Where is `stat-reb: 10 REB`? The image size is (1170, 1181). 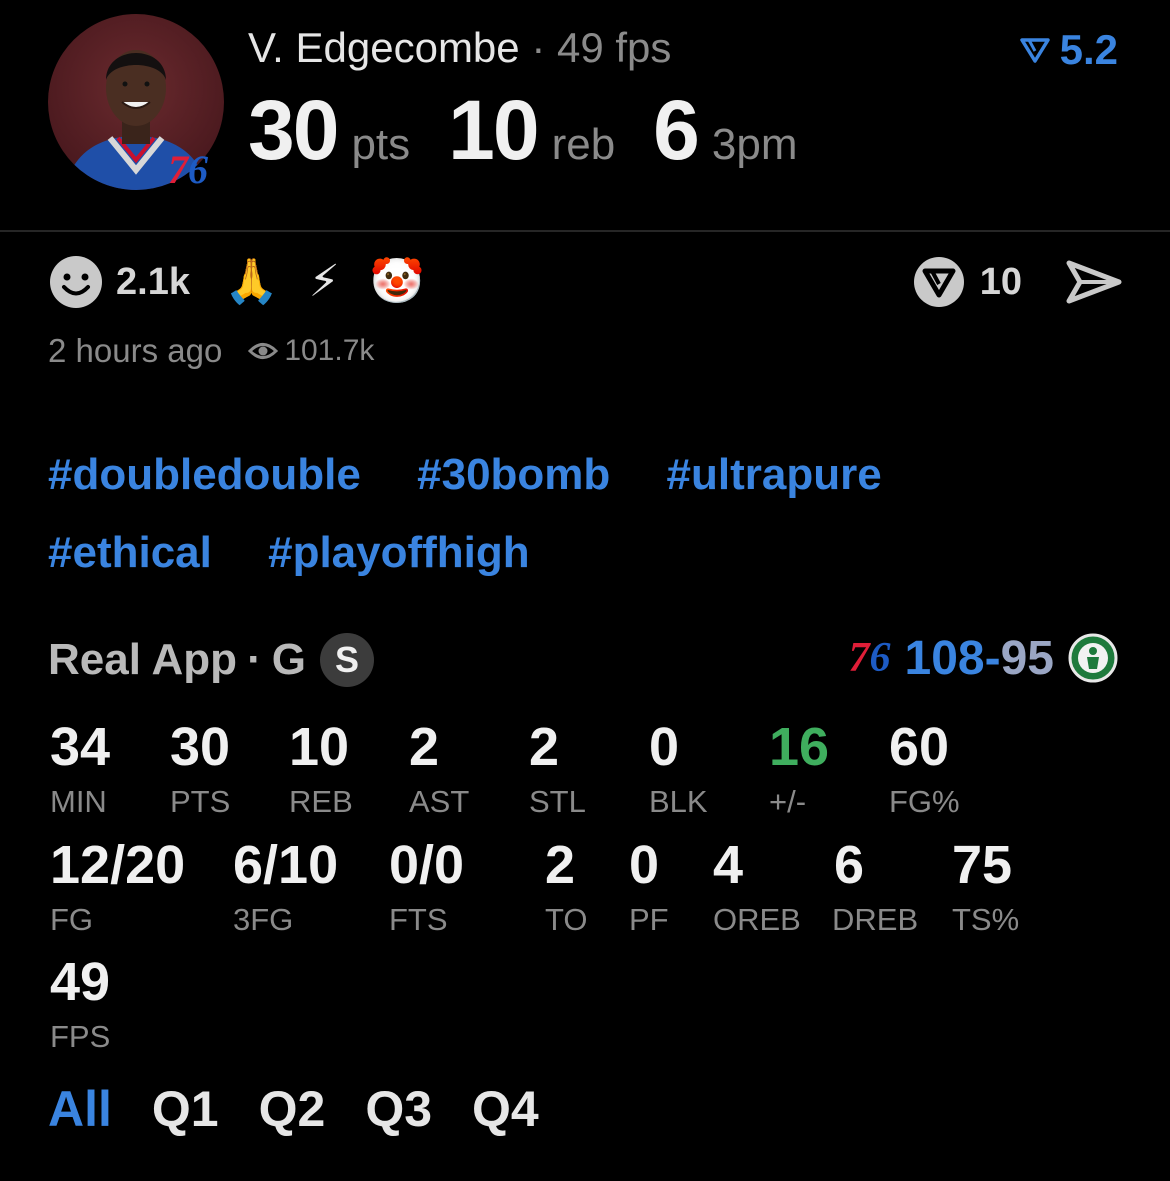 stat-reb: 10 REB is located at coordinates (321, 770).